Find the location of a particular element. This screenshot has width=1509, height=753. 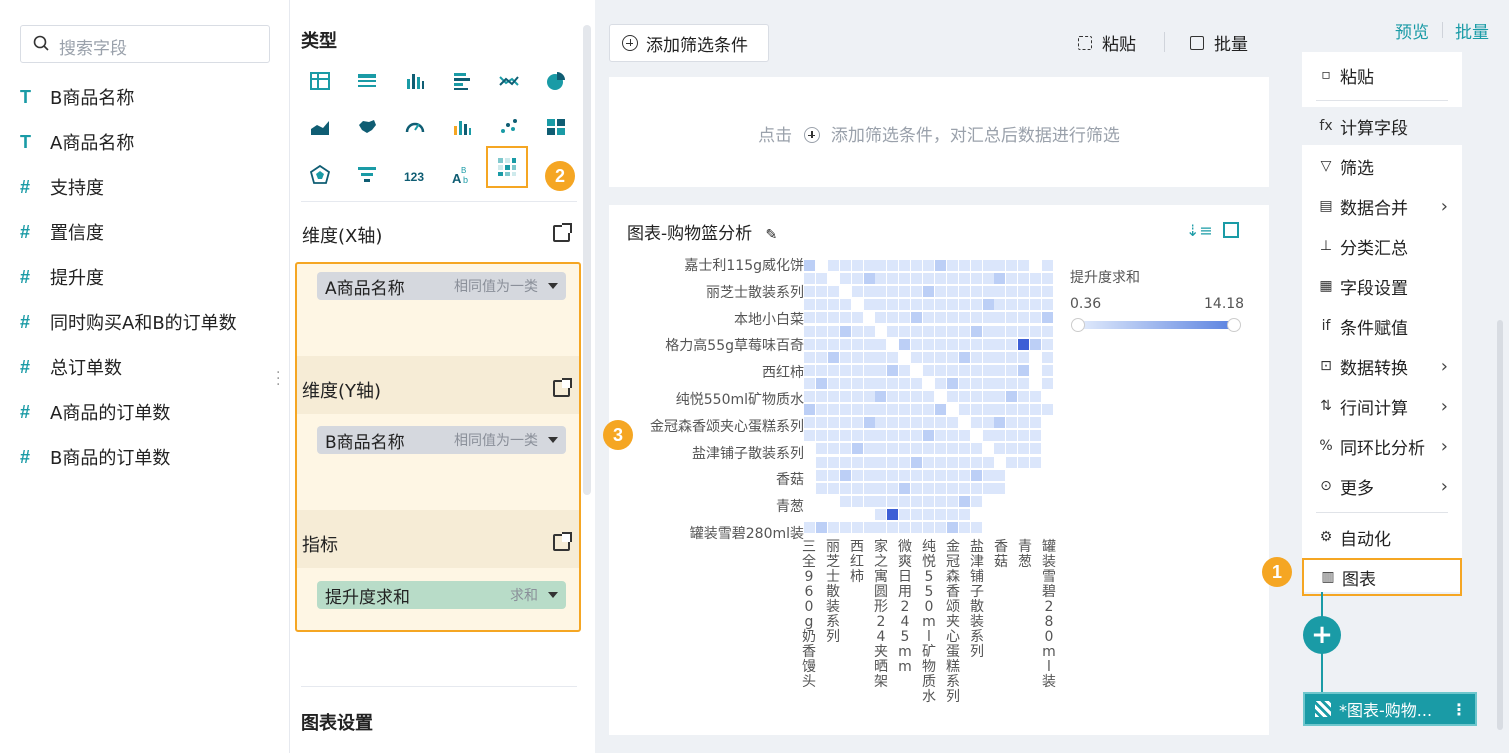

add-step-button: + is located at coordinates (1322, 635).